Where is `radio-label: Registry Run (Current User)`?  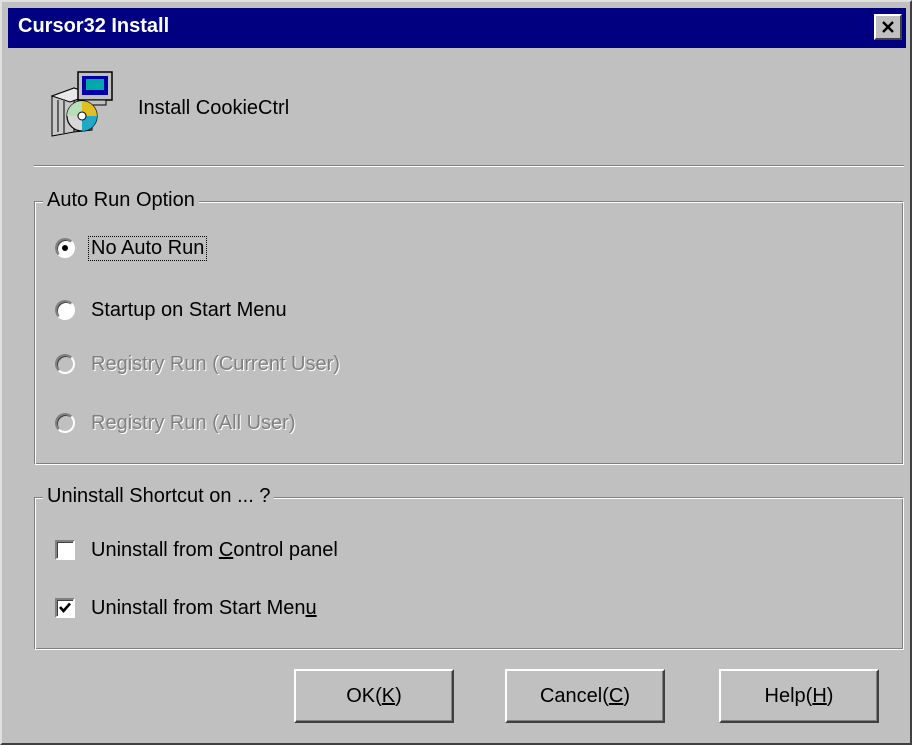
radio-label: Registry Run (Current User) is located at coordinates (215, 363).